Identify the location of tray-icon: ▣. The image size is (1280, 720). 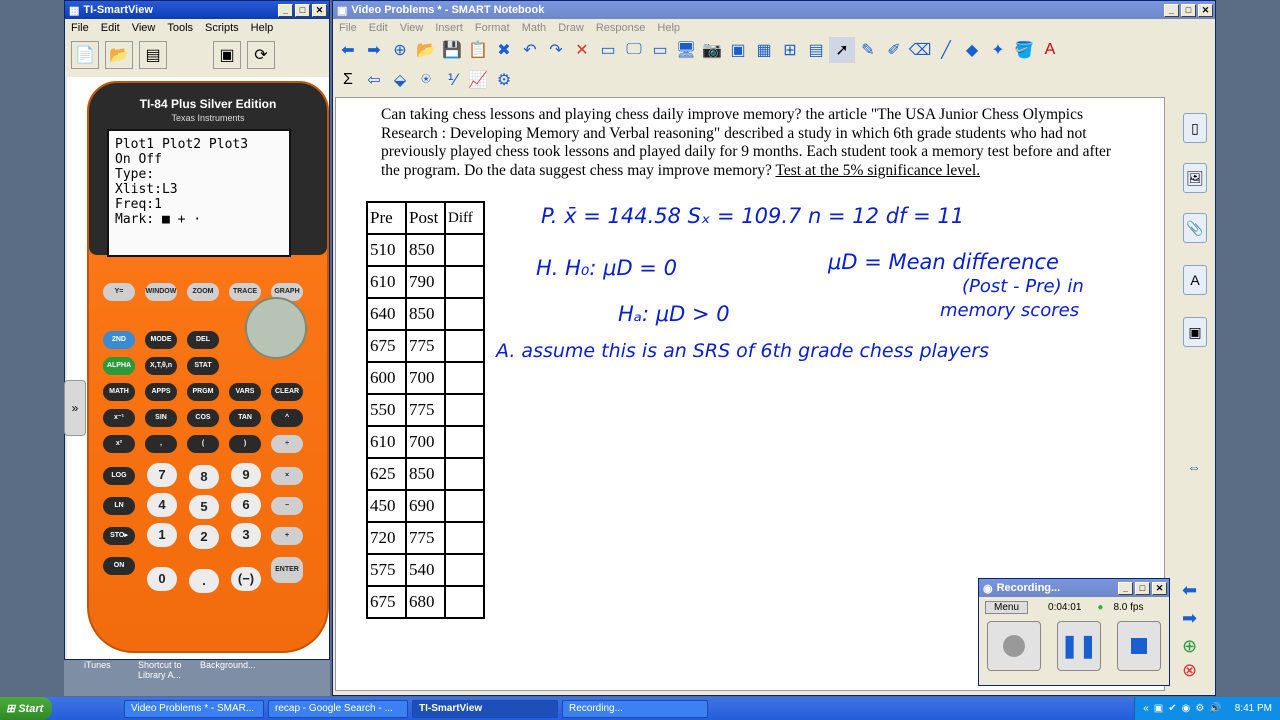
(1158, 708).